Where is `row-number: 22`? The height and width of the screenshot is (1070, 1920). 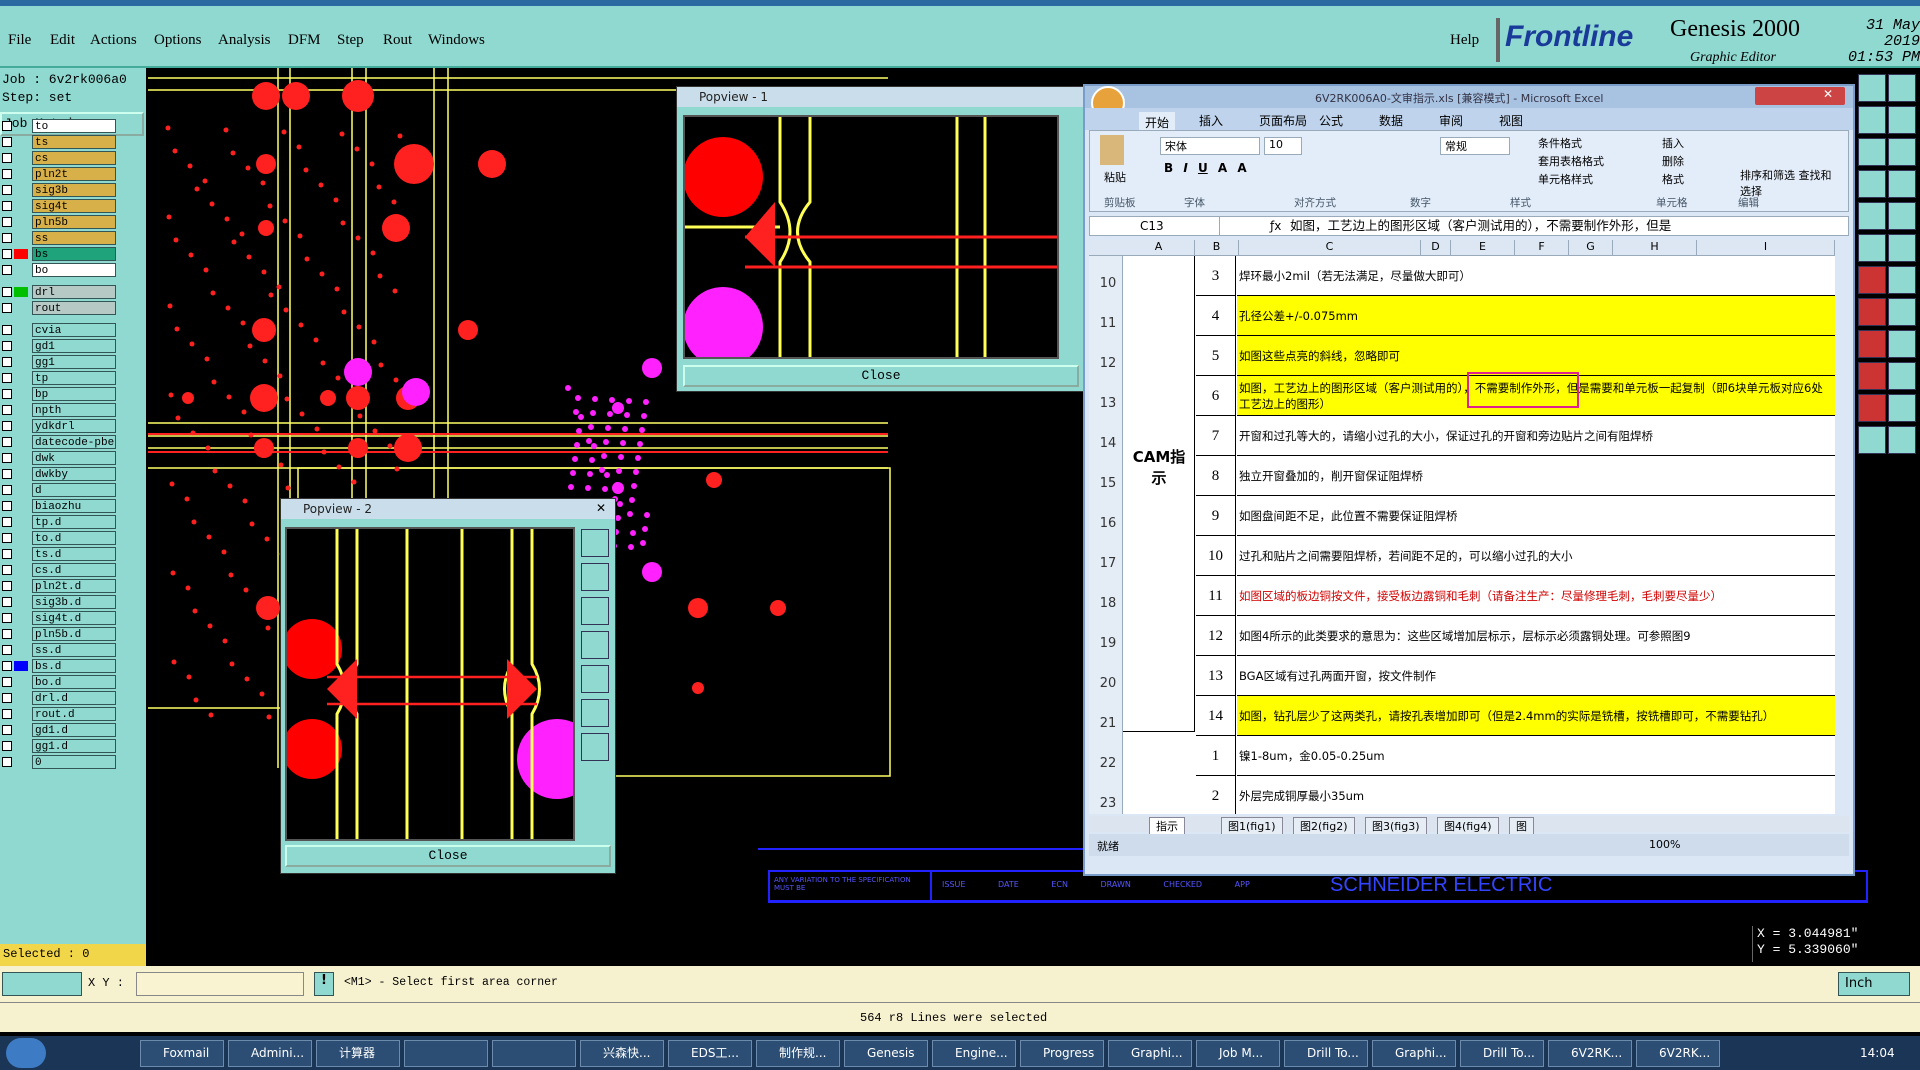 row-number: 22 is located at coordinates (1108, 763).